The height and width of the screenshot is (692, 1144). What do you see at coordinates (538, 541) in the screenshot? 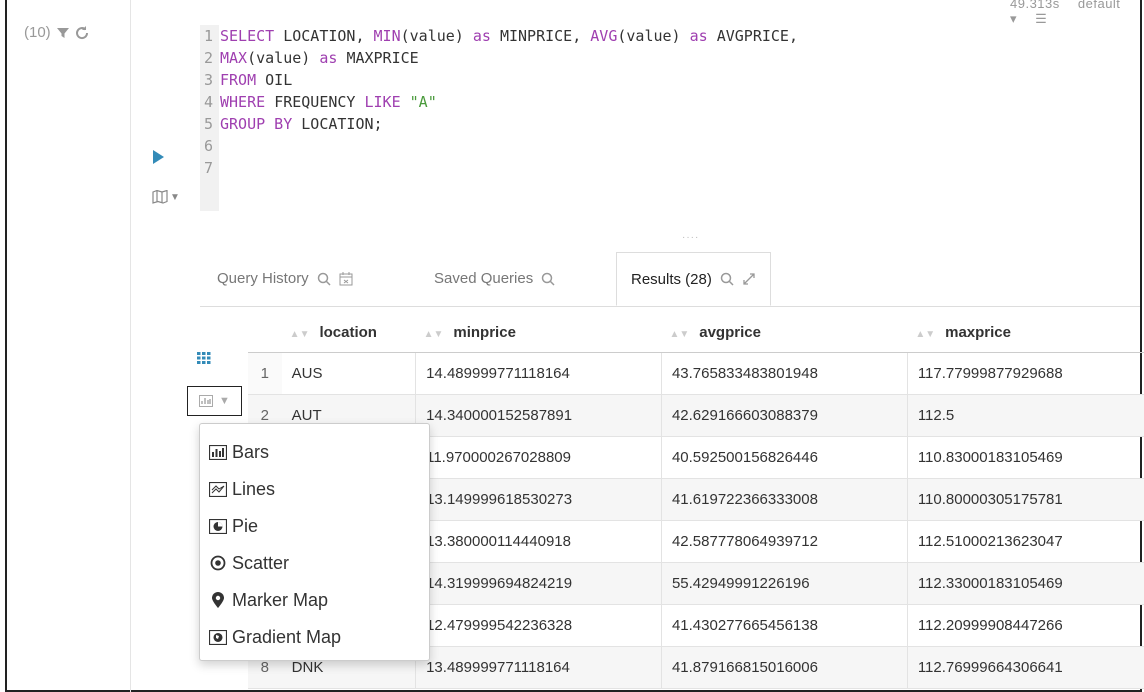
I see `table-cell: 13.380000114440918` at bounding box center [538, 541].